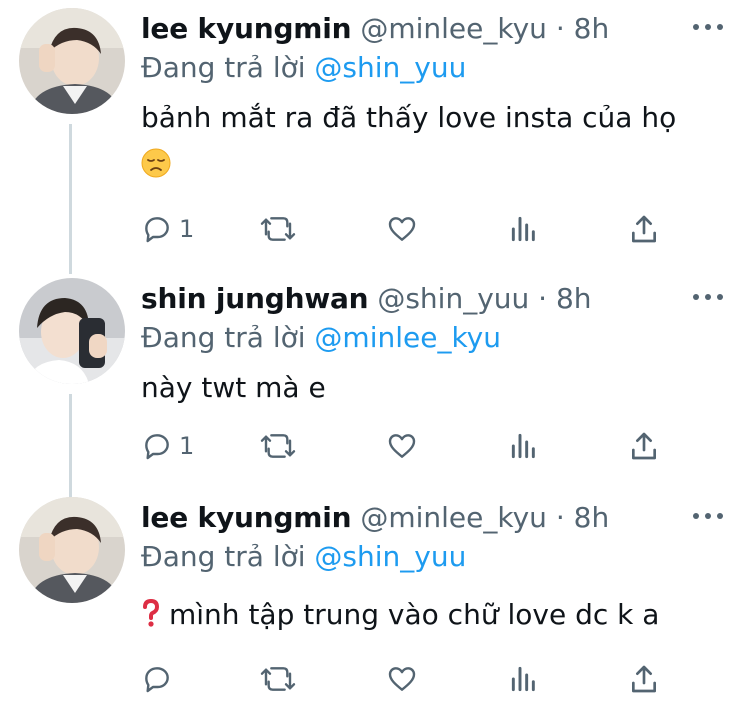 The height and width of the screenshot is (709, 750). Describe the element at coordinates (233, 387) in the screenshot. I see `tweet-text: này twt mà e` at that location.